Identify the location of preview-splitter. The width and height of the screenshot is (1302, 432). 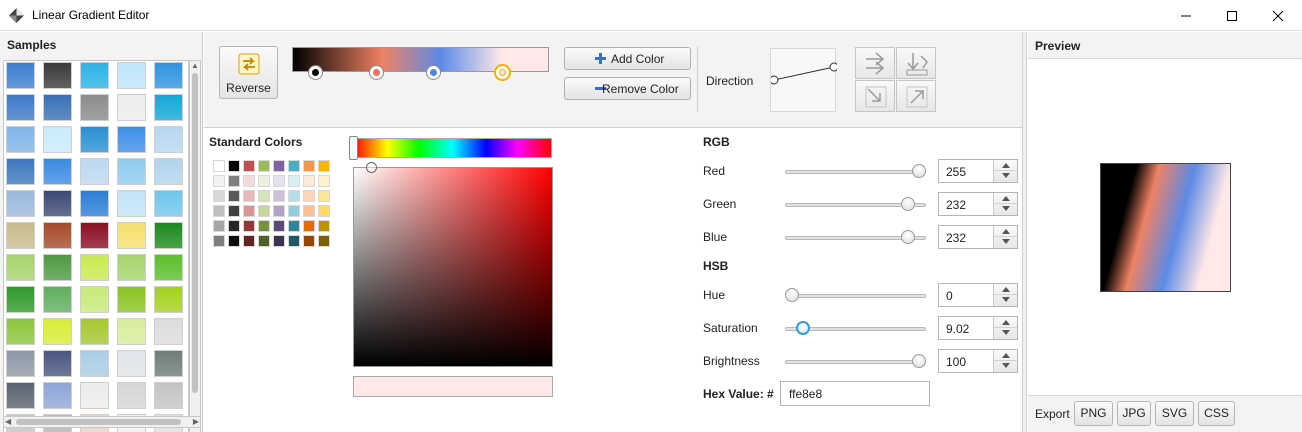
(1024, 232).